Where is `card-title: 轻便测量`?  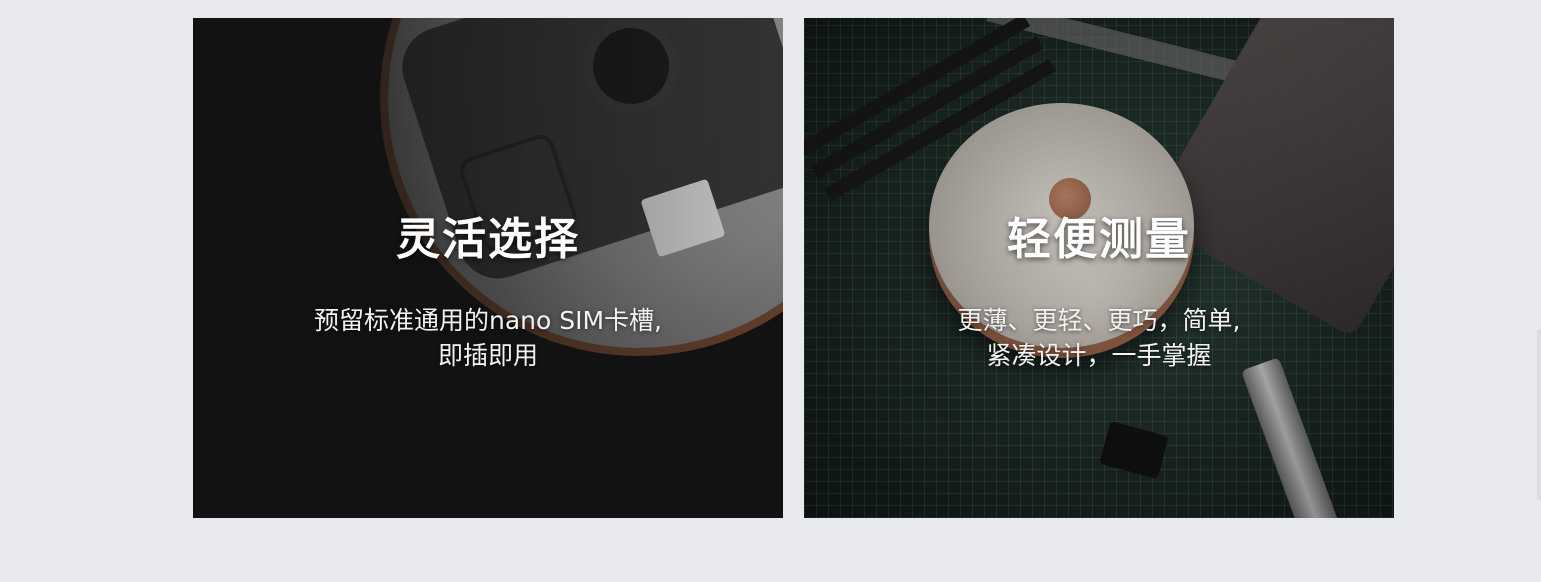 card-title: 轻便测量 is located at coordinates (1099, 239).